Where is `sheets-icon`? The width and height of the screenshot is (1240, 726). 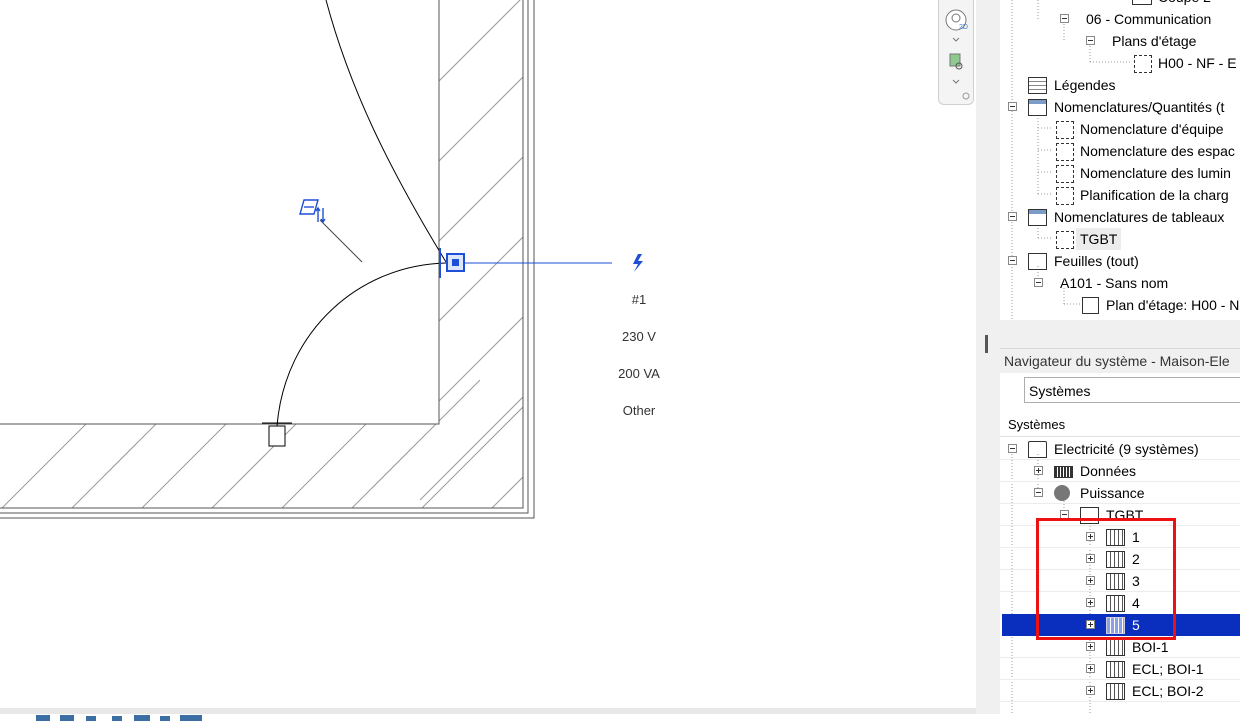
sheets-icon is located at coordinates (1037, 261).